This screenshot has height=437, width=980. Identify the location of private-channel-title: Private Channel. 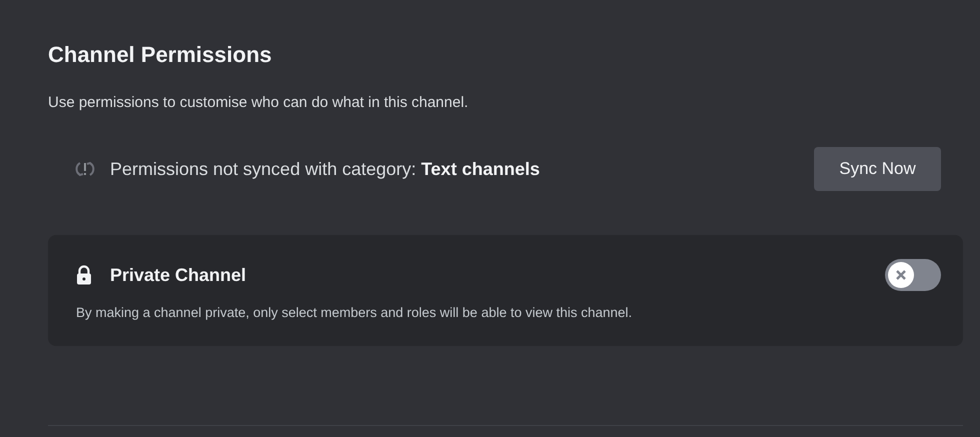
(179, 275).